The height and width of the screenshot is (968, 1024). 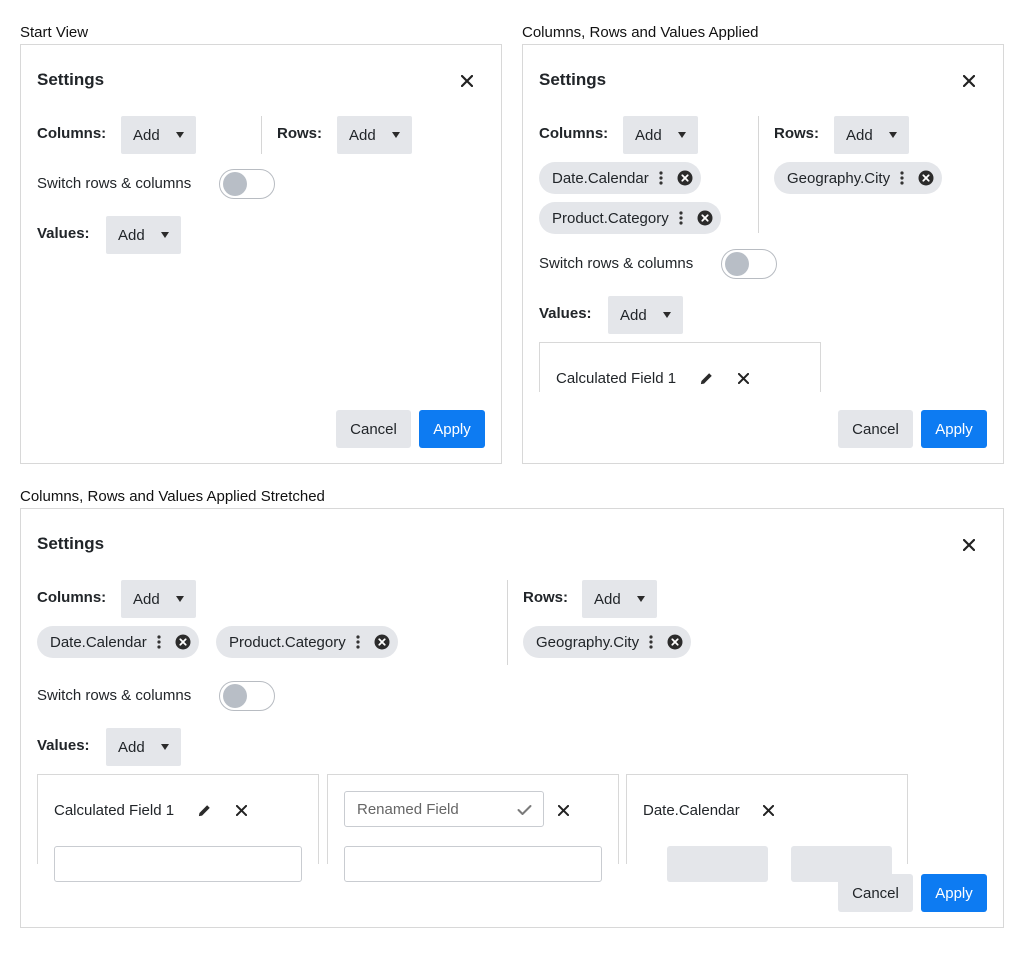 I want to click on rename-field-input: Renamed Field, so click(x=444, y=809).